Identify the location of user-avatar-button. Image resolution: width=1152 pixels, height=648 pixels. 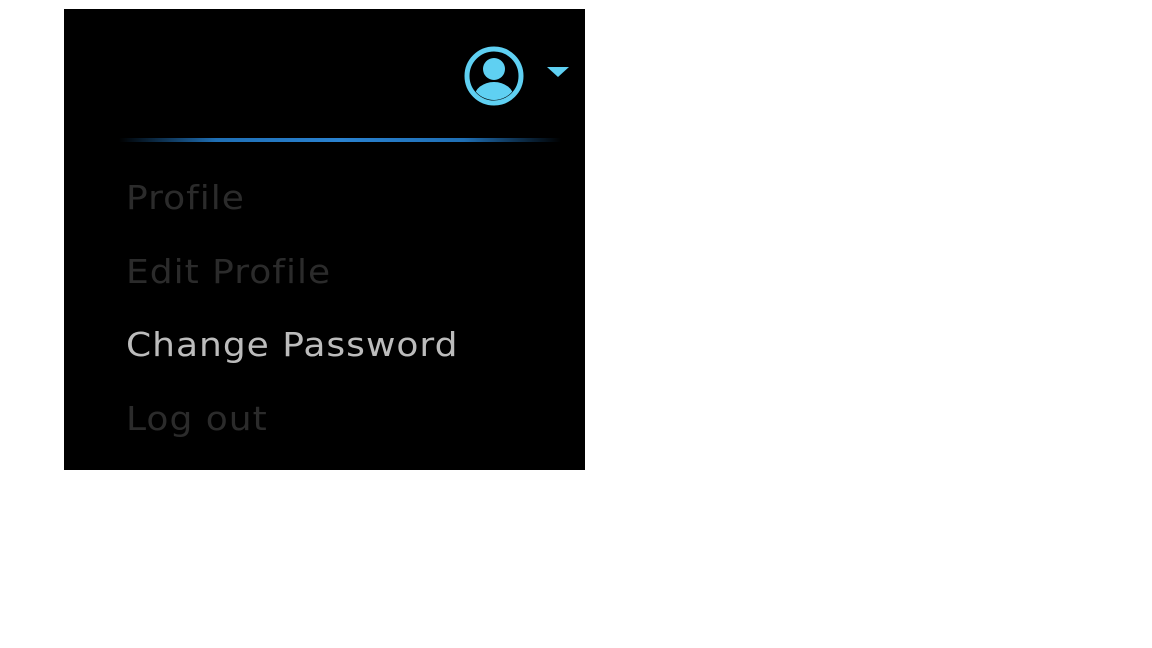
(494, 76).